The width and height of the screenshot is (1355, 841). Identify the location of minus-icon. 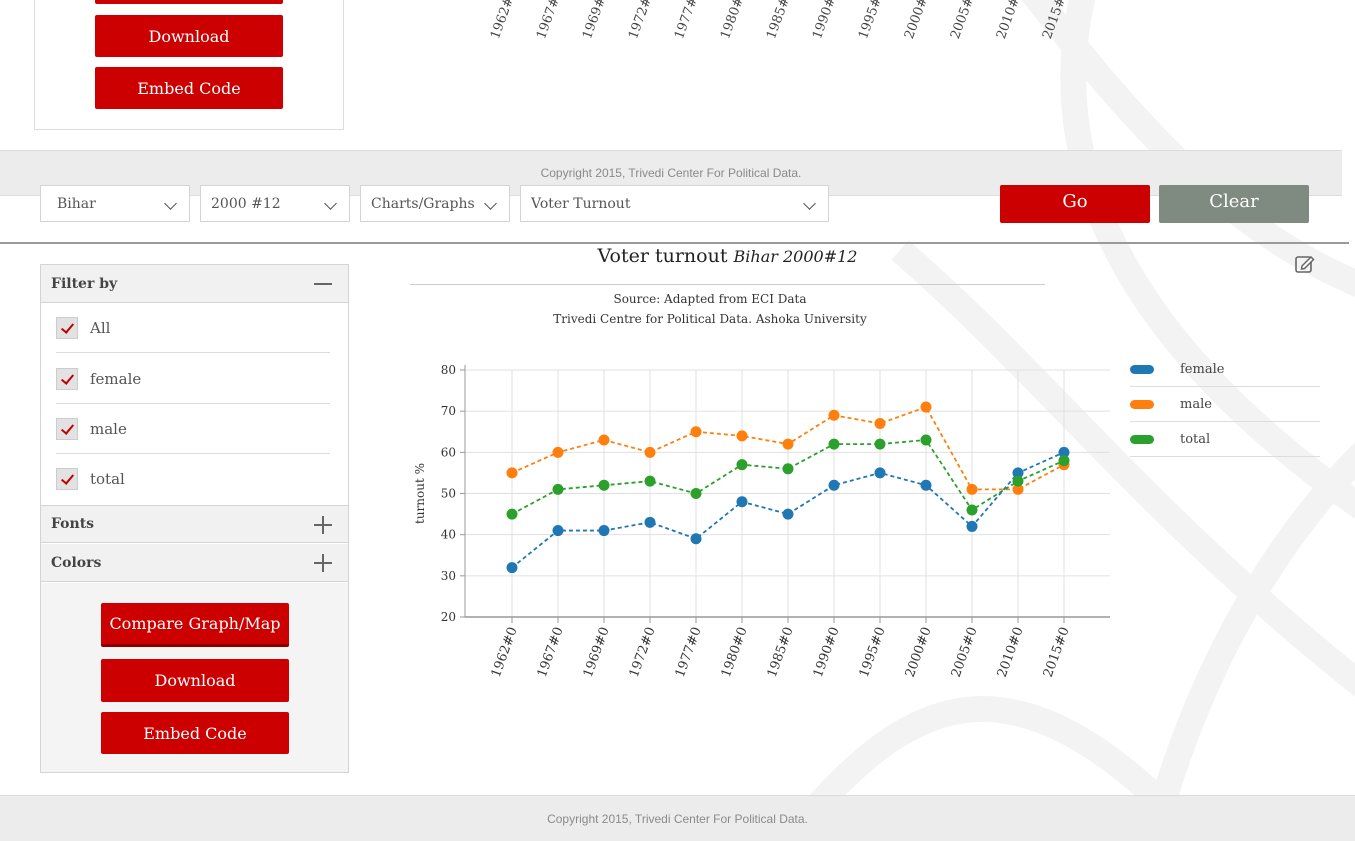
(323, 284).